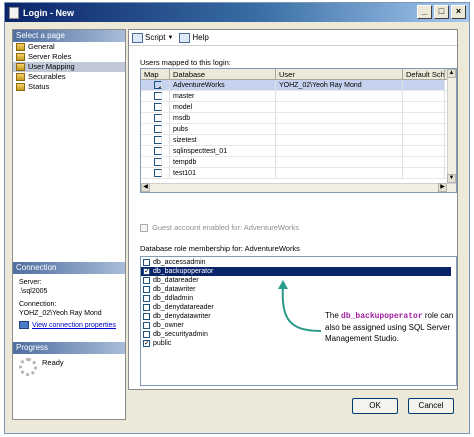 The image size is (474, 437). I want to click on table-row: master, so click(298, 96).